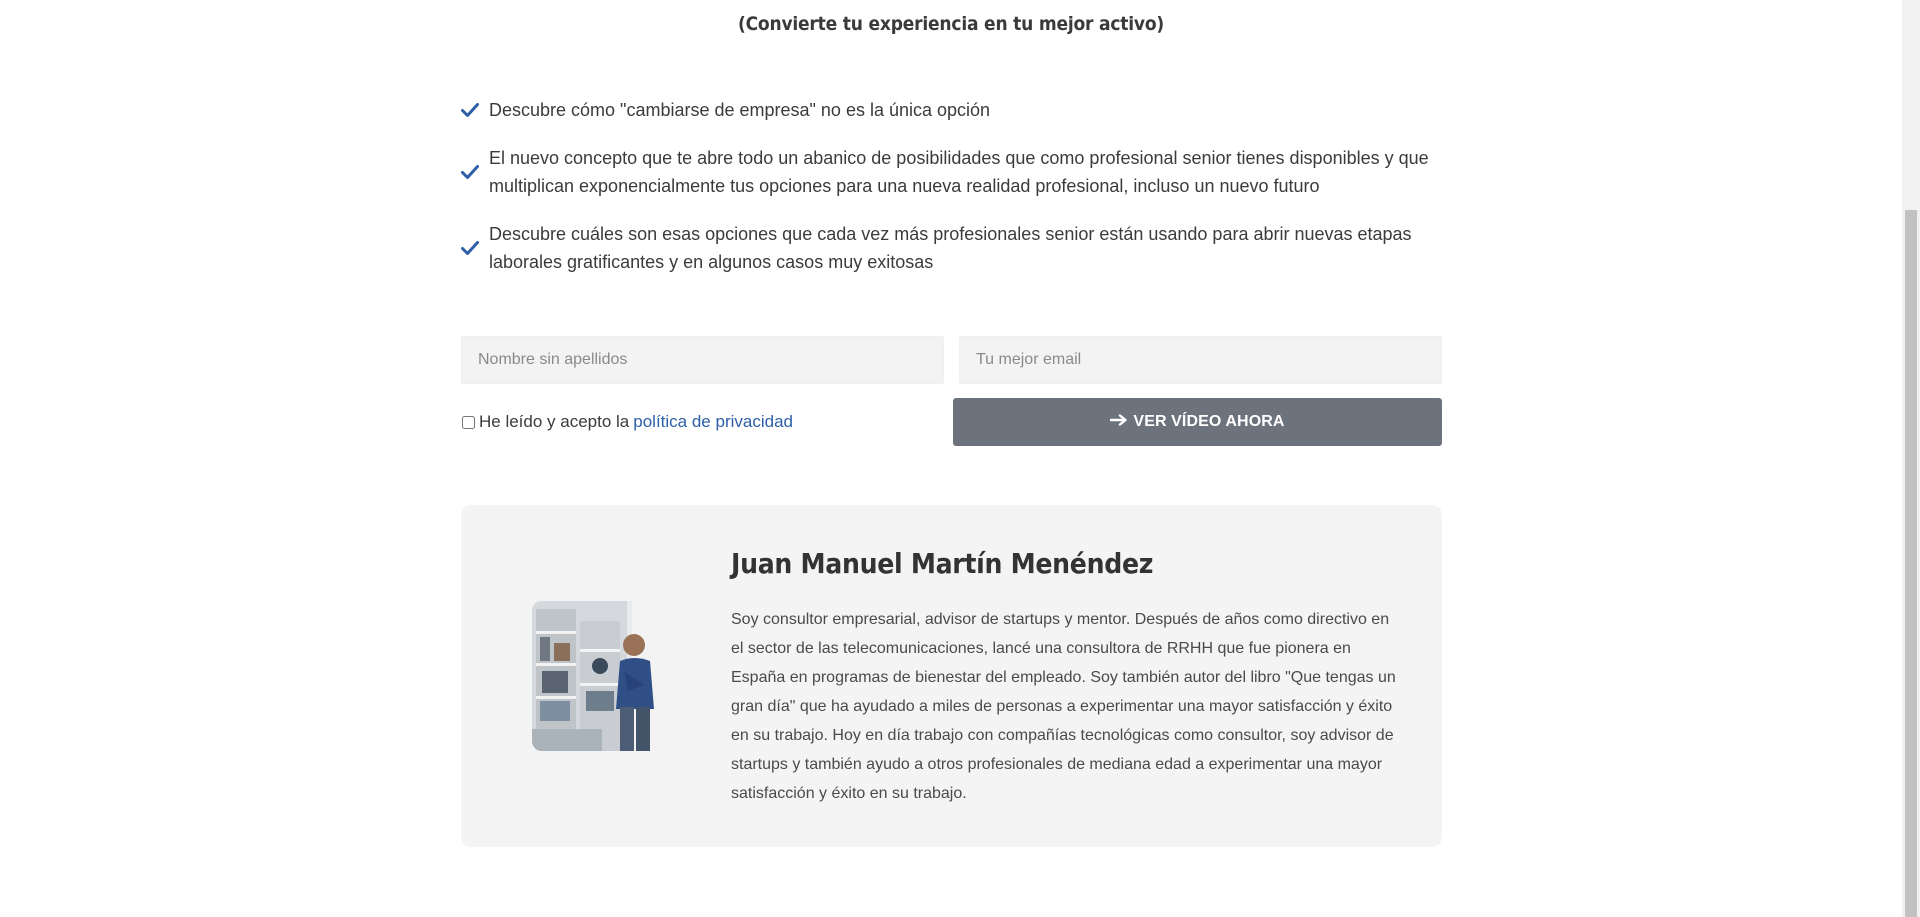 This screenshot has width=1920, height=917. What do you see at coordinates (1911, 563) in the screenshot?
I see `scrollbar-thumb` at bounding box center [1911, 563].